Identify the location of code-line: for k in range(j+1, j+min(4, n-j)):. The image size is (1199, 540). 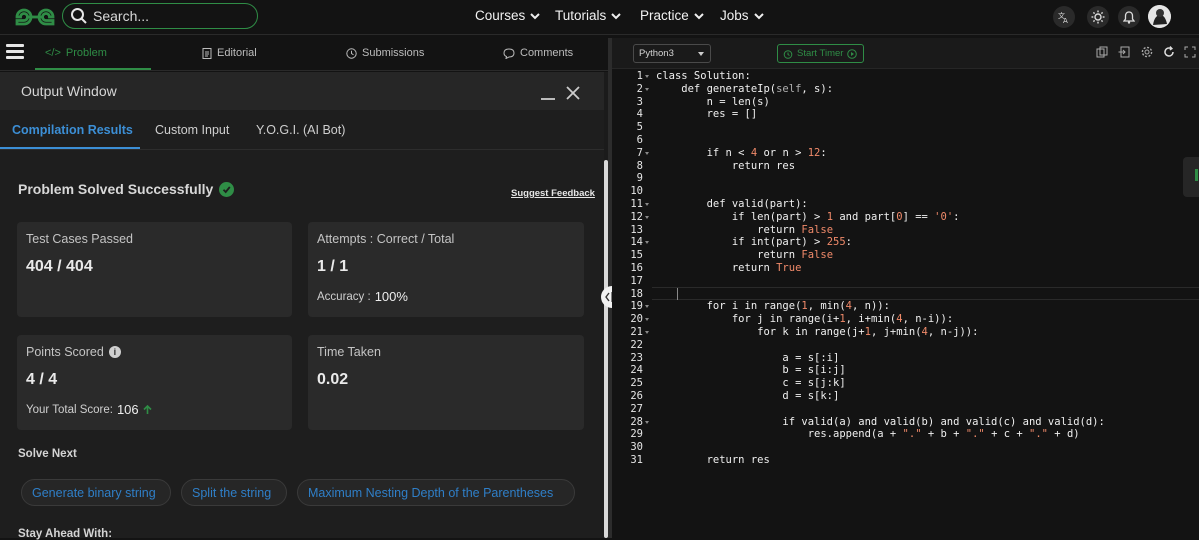
(817, 332).